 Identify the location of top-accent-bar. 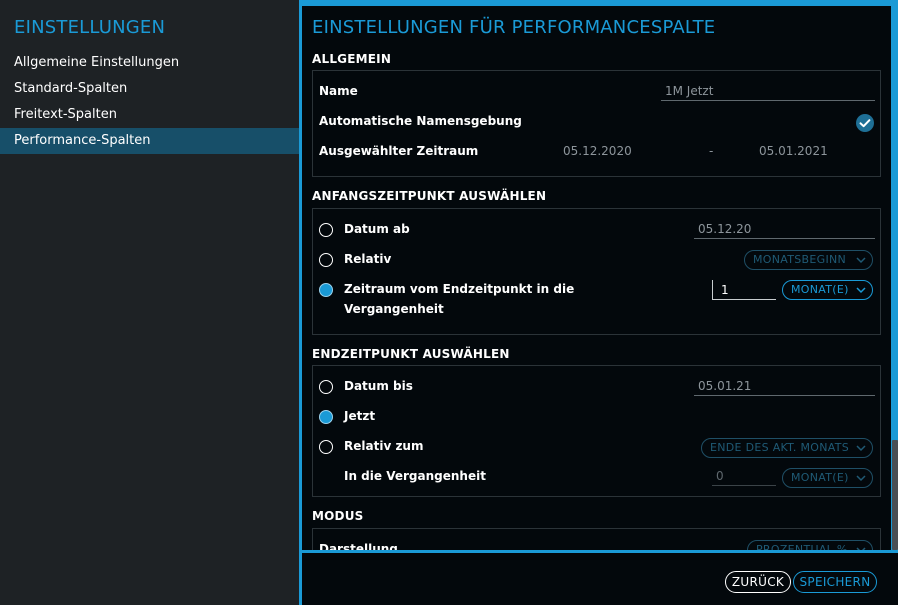
(600, 3).